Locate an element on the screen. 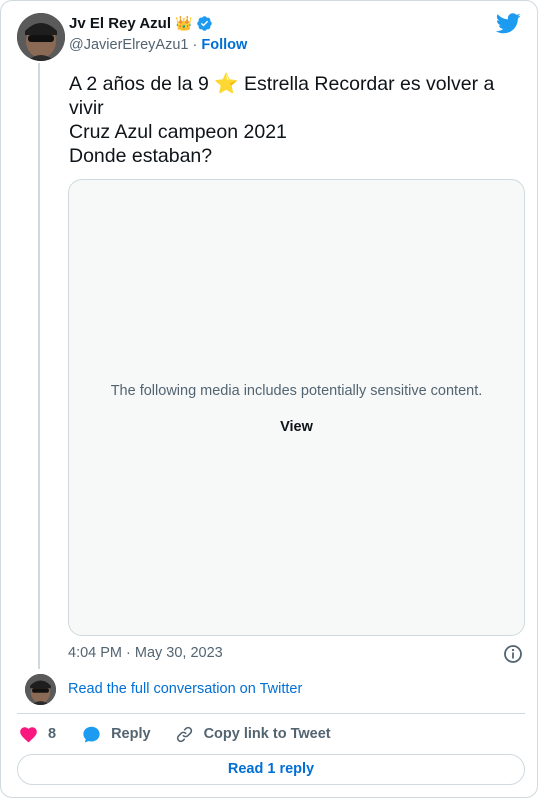 This screenshot has height=800, width=540. author-name-row: Jv El Rey Azul 👑 is located at coordinates (141, 23).